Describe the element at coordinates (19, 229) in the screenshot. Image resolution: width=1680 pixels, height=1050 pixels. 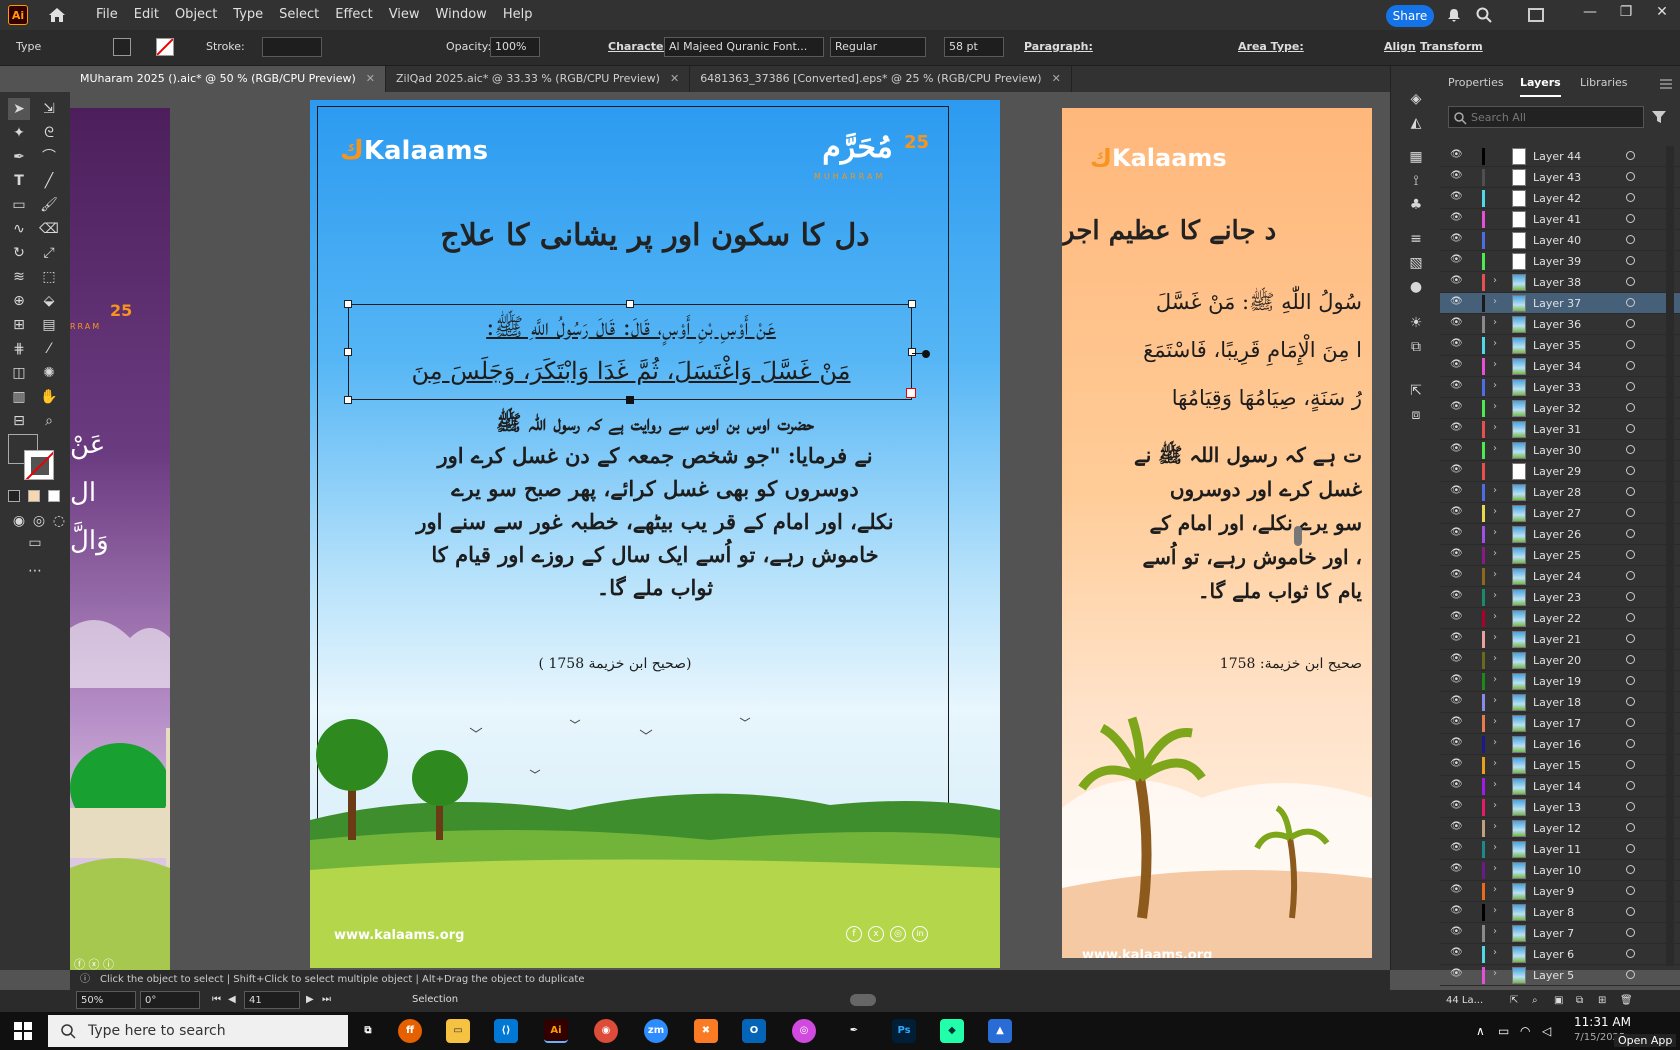
I see `shaper-tool-icon: ∿` at that location.